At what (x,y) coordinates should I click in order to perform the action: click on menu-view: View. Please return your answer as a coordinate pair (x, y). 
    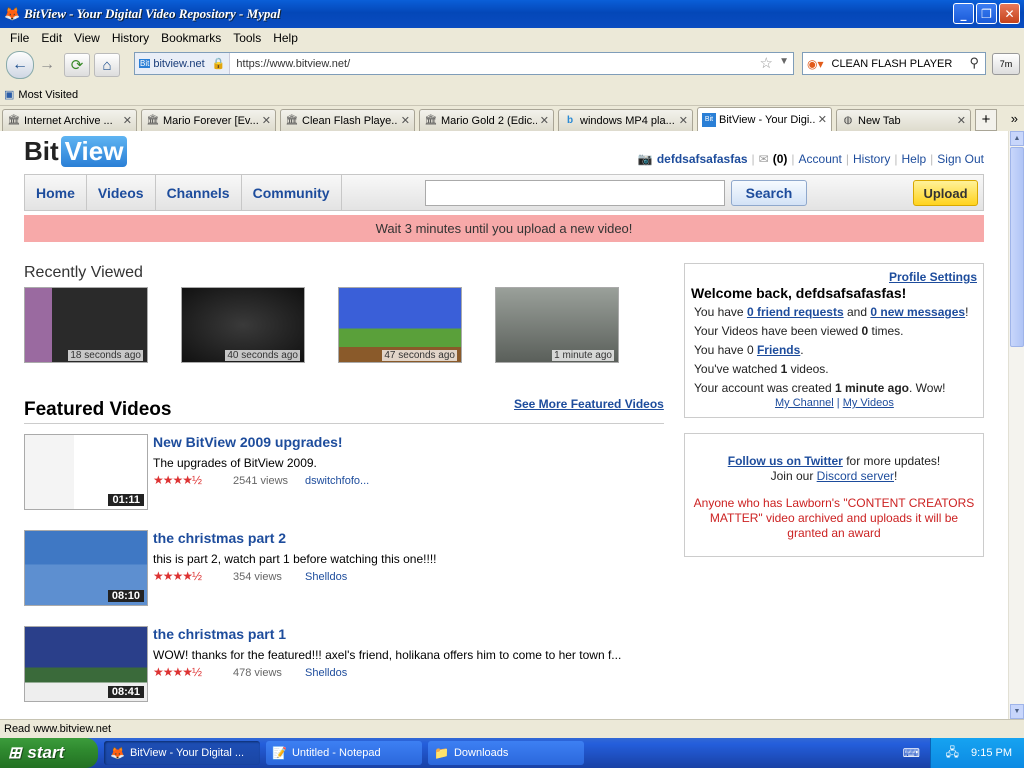
    Looking at the image, I should click on (87, 38).